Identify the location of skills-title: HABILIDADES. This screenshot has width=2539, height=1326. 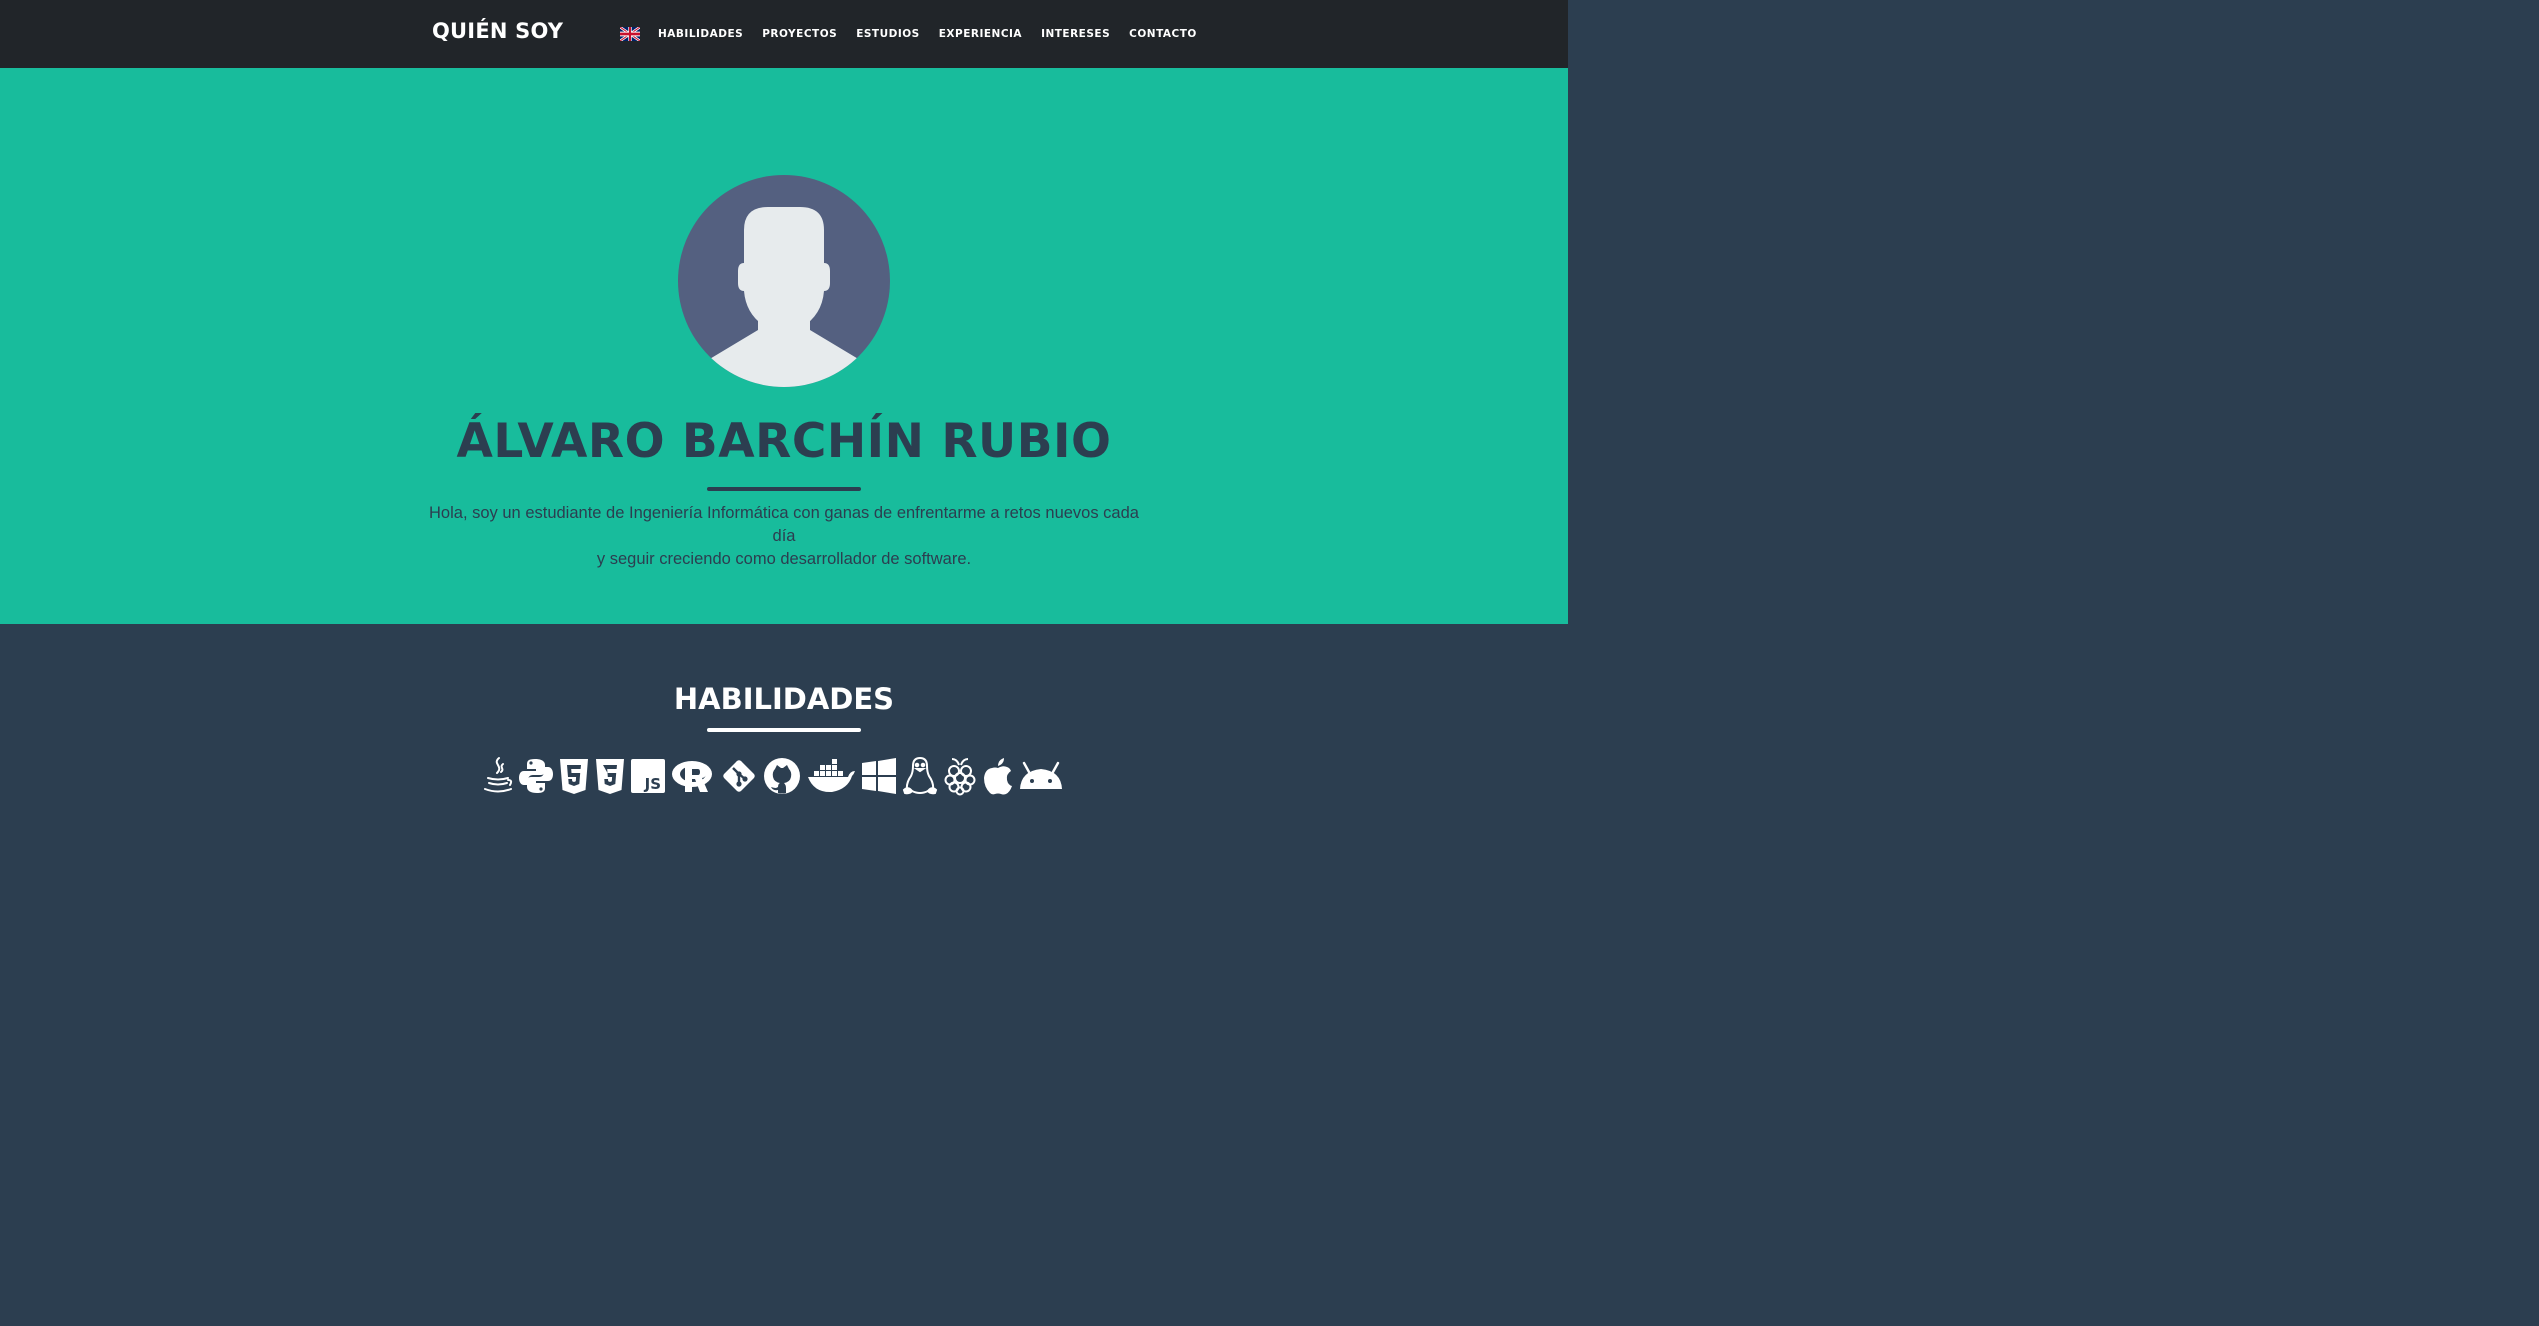
(784, 699).